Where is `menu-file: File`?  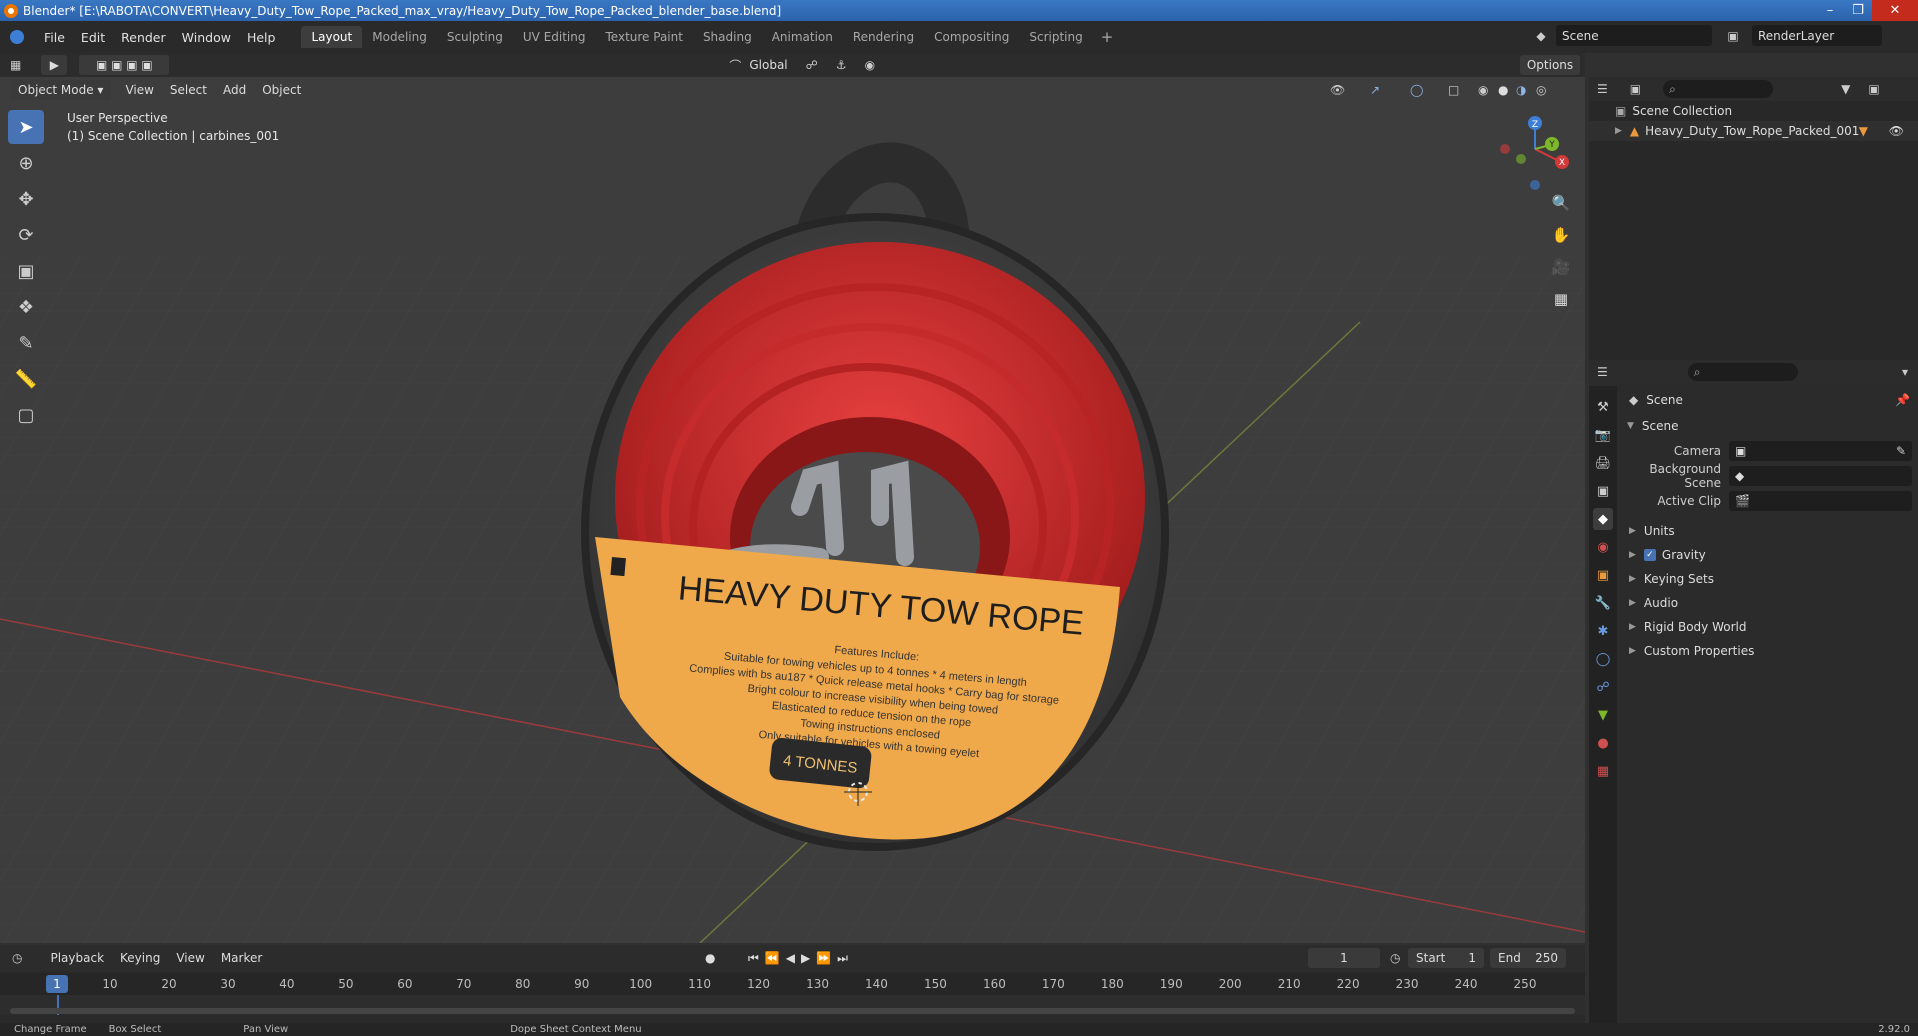 menu-file: File is located at coordinates (54, 37).